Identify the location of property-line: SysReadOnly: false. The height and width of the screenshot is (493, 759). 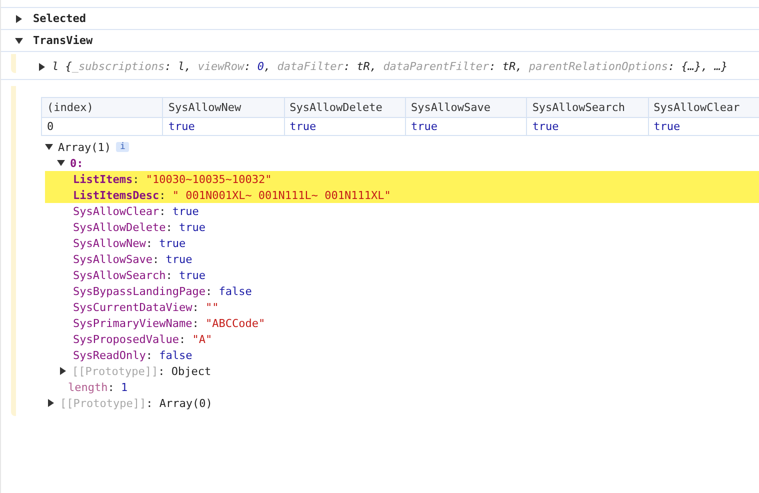
(132, 355).